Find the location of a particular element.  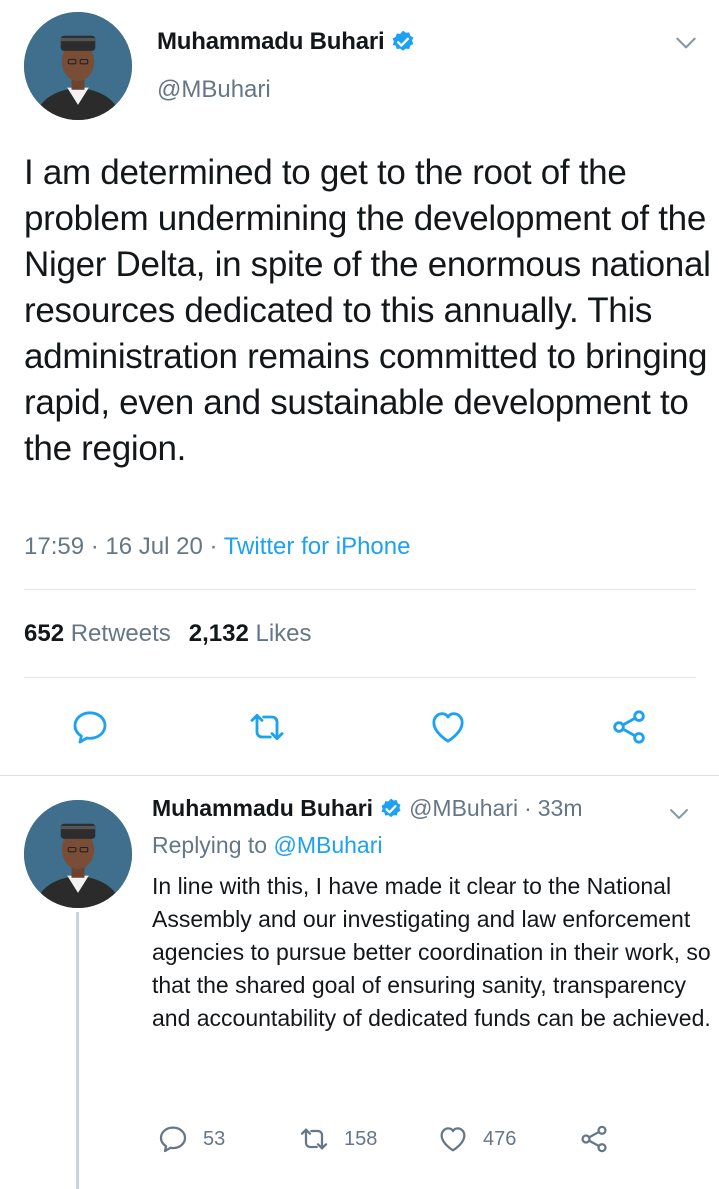

likes-stat: 2,132 Likes is located at coordinates (250, 633).